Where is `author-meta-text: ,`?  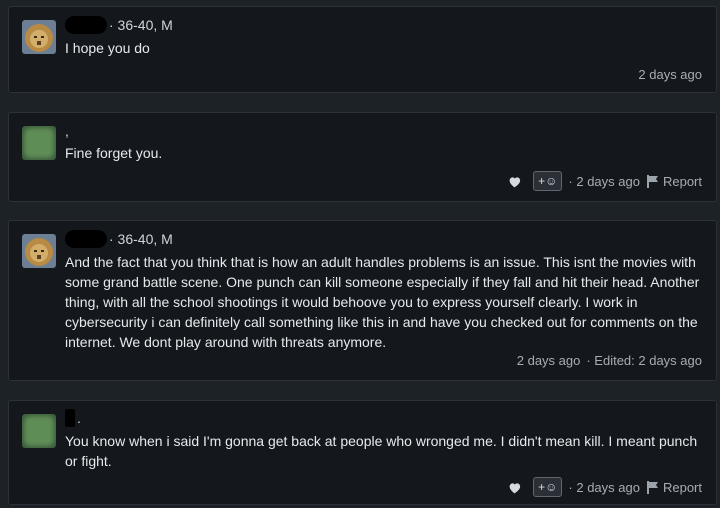 author-meta-text: , is located at coordinates (67, 131).